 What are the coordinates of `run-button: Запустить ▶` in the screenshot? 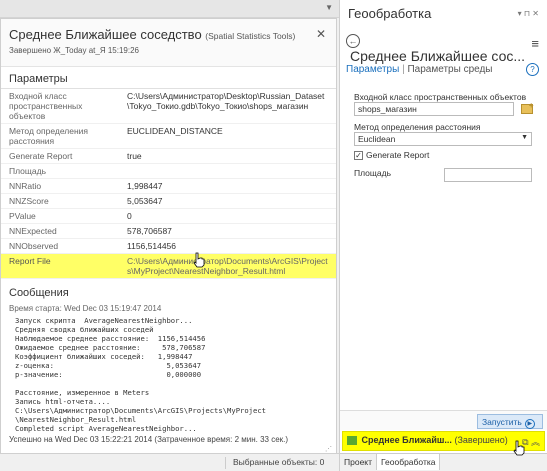 It's located at (510, 421).